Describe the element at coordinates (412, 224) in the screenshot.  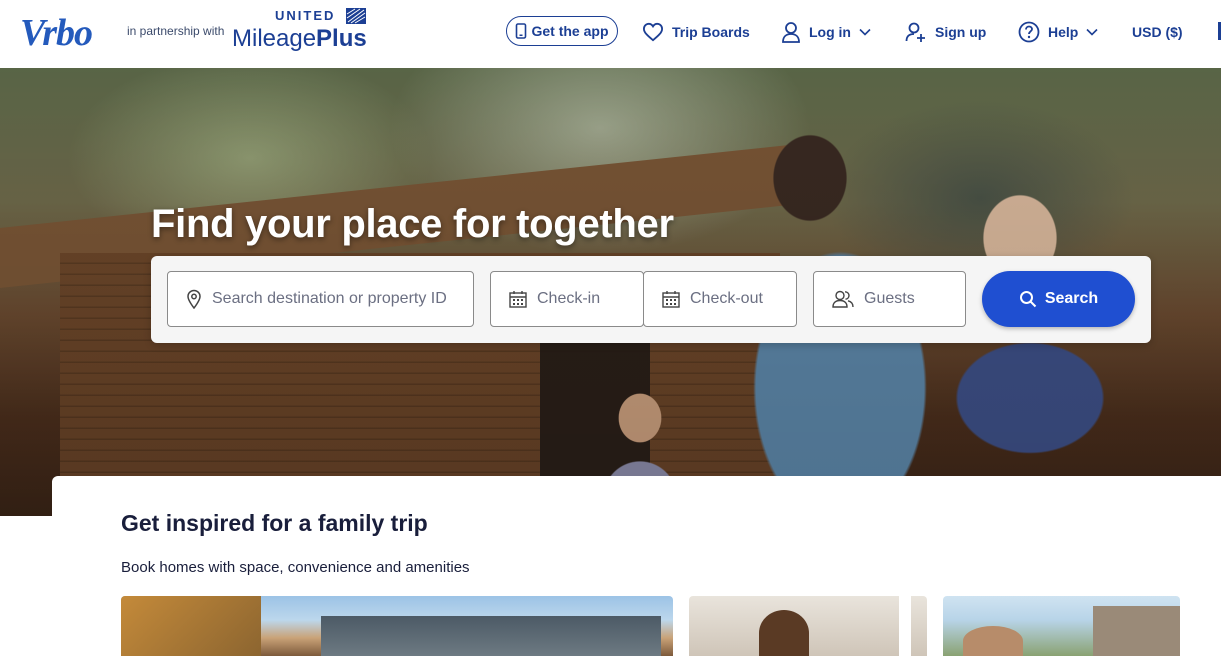
I see `hero-title: Find your place for together` at that location.